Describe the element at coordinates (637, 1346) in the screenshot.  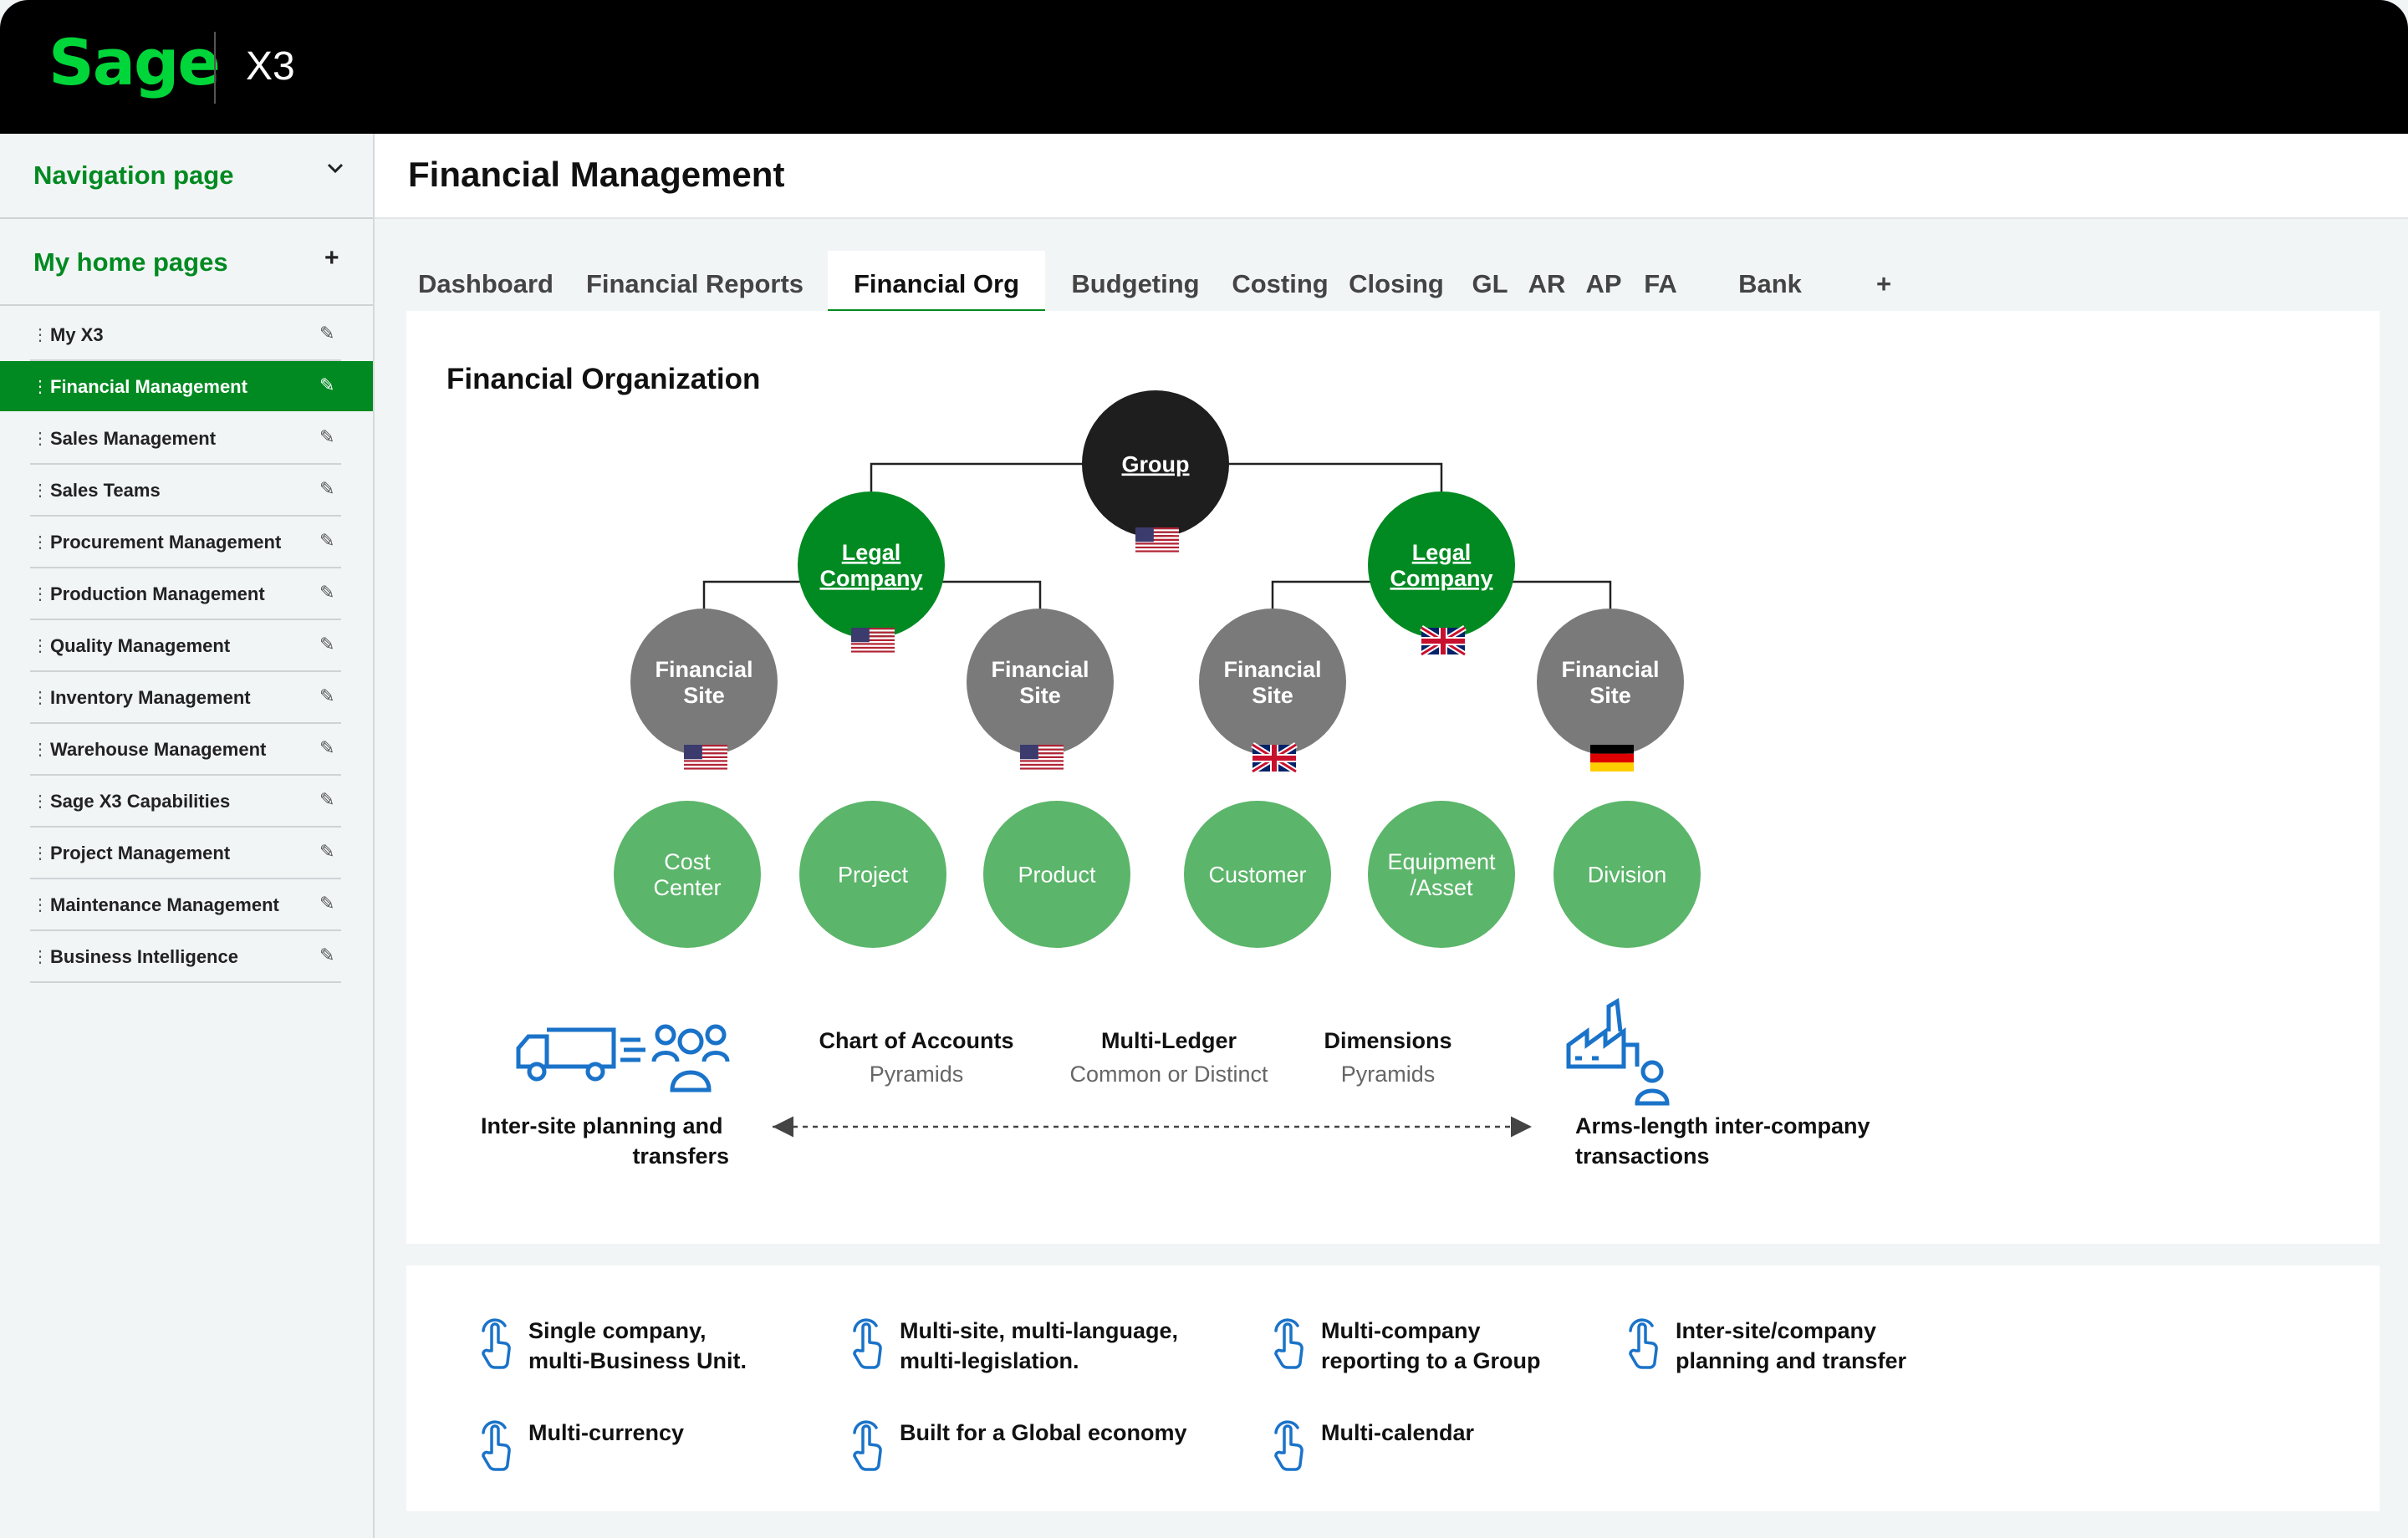
I see `feature-label: Single company, multi-Business Unit.` at that location.